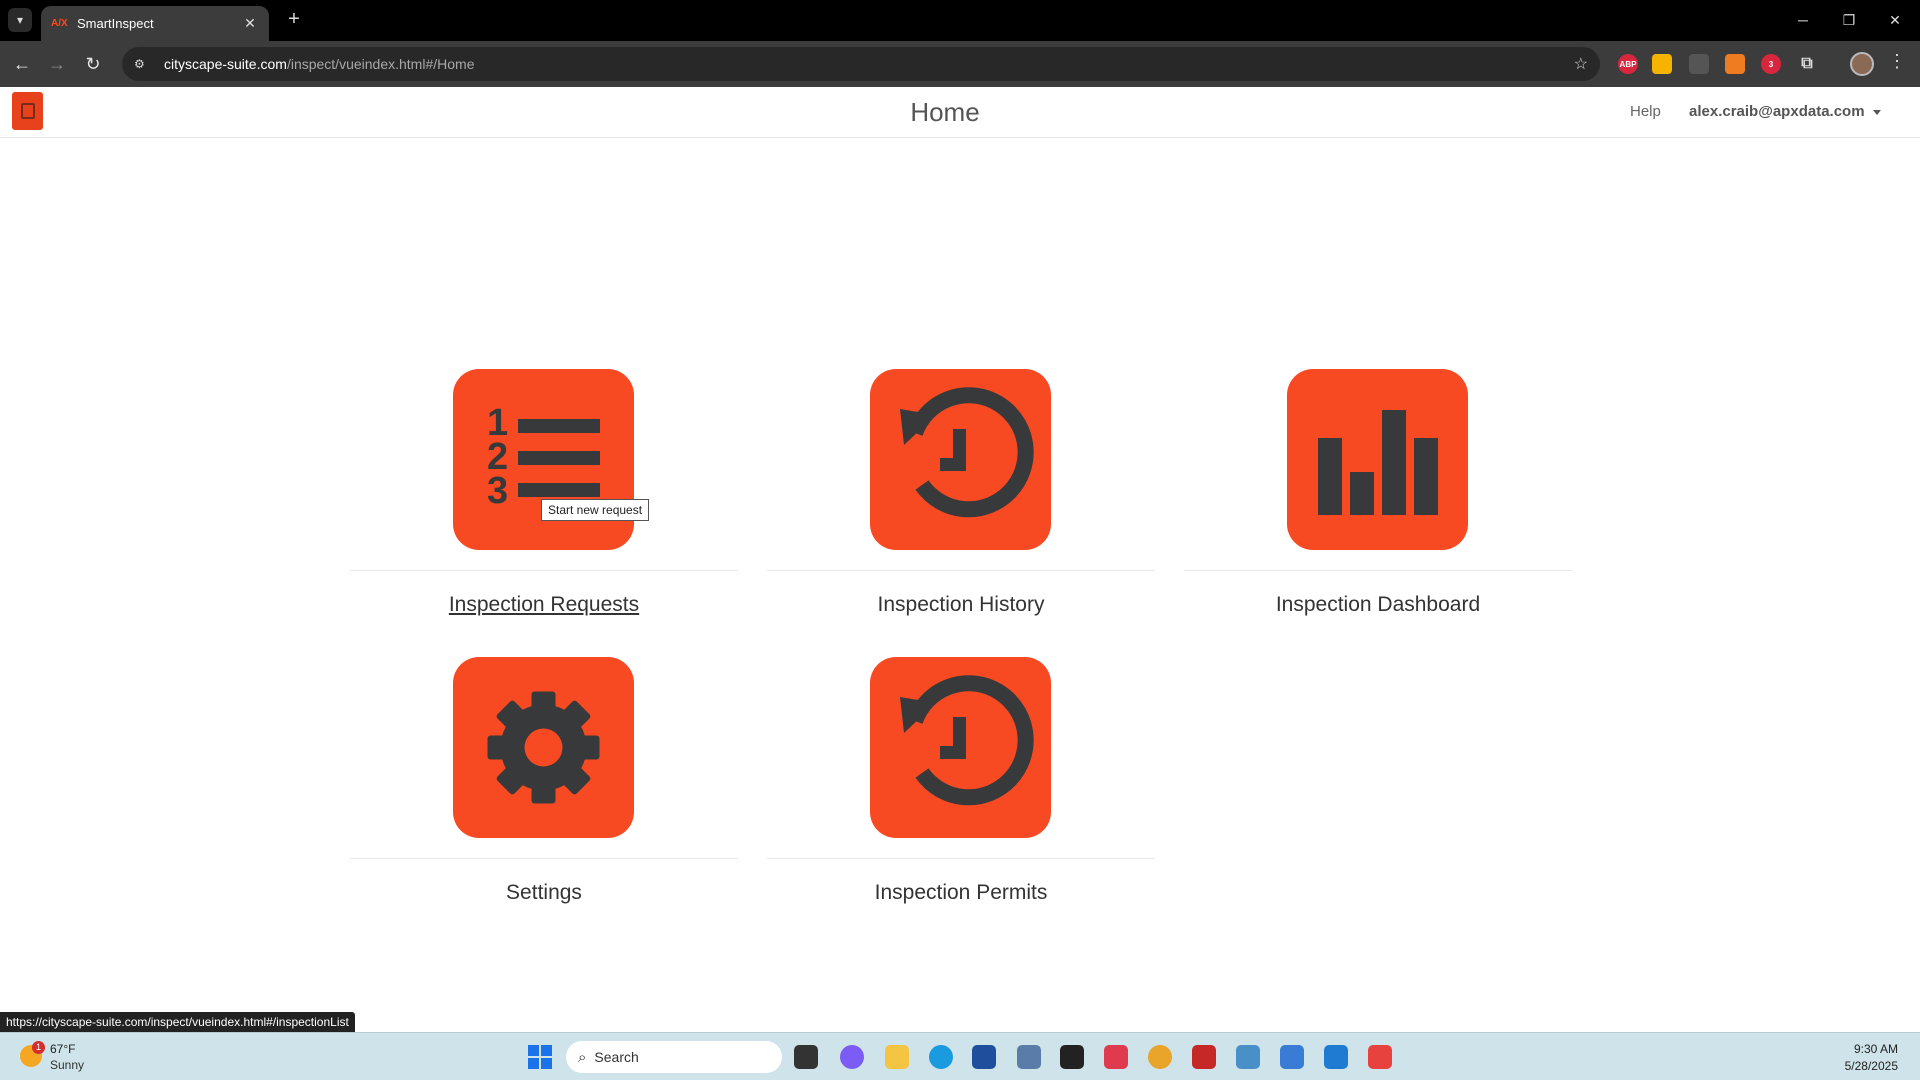  What do you see at coordinates (961, 893) in the screenshot?
I see `tile-label: Inspection Permits` at bounding box center [961, 893].